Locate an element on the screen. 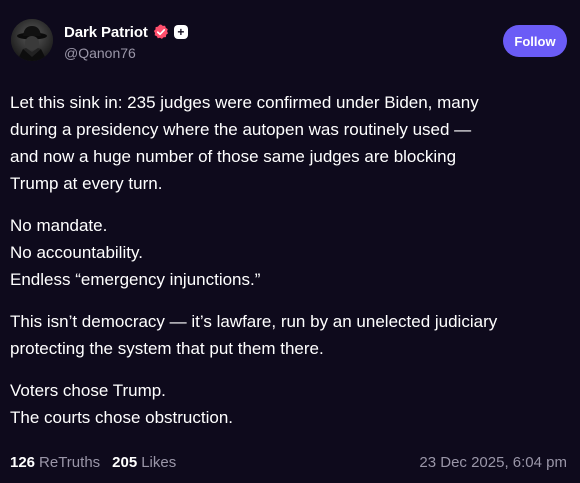 The image size is (580, 483). verified-badge-icon is located at coordinates (161, 32).